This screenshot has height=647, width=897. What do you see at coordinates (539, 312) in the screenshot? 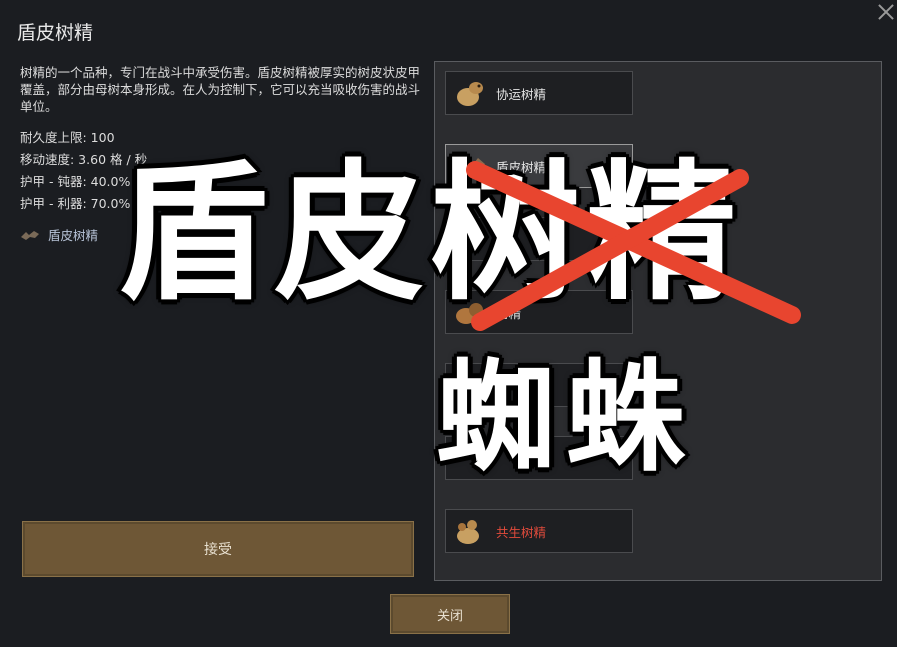
I see `list-item-dryad: 树精` at bounding box center [539, 312].